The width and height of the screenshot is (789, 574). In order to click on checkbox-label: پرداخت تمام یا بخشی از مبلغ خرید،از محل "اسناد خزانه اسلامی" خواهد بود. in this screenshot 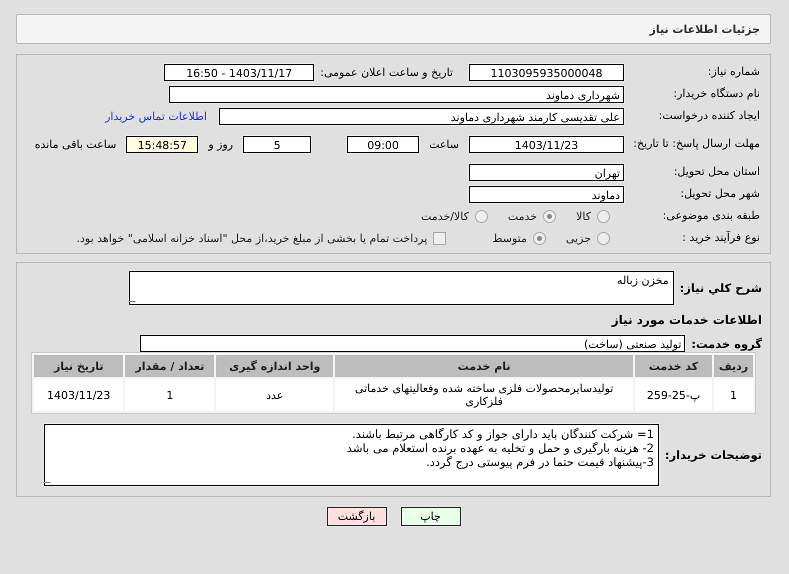, I will do `click(252, 238)`.